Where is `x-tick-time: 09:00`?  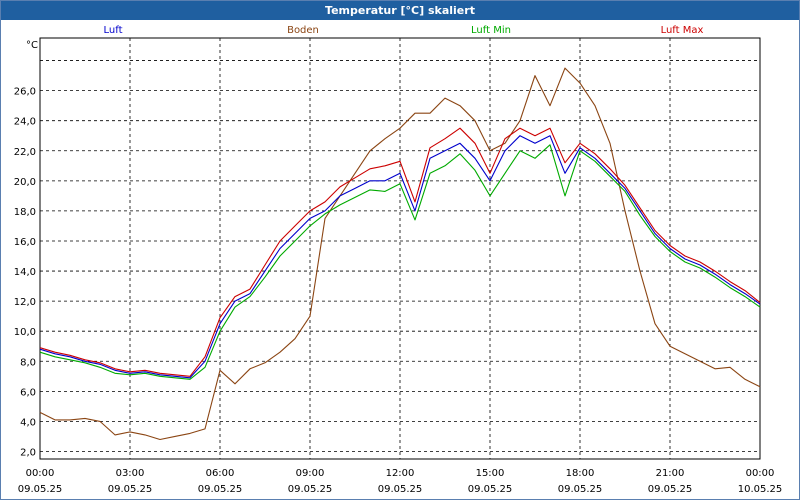
x-tick-time: 09:00 is located at coordinates (310, 473).